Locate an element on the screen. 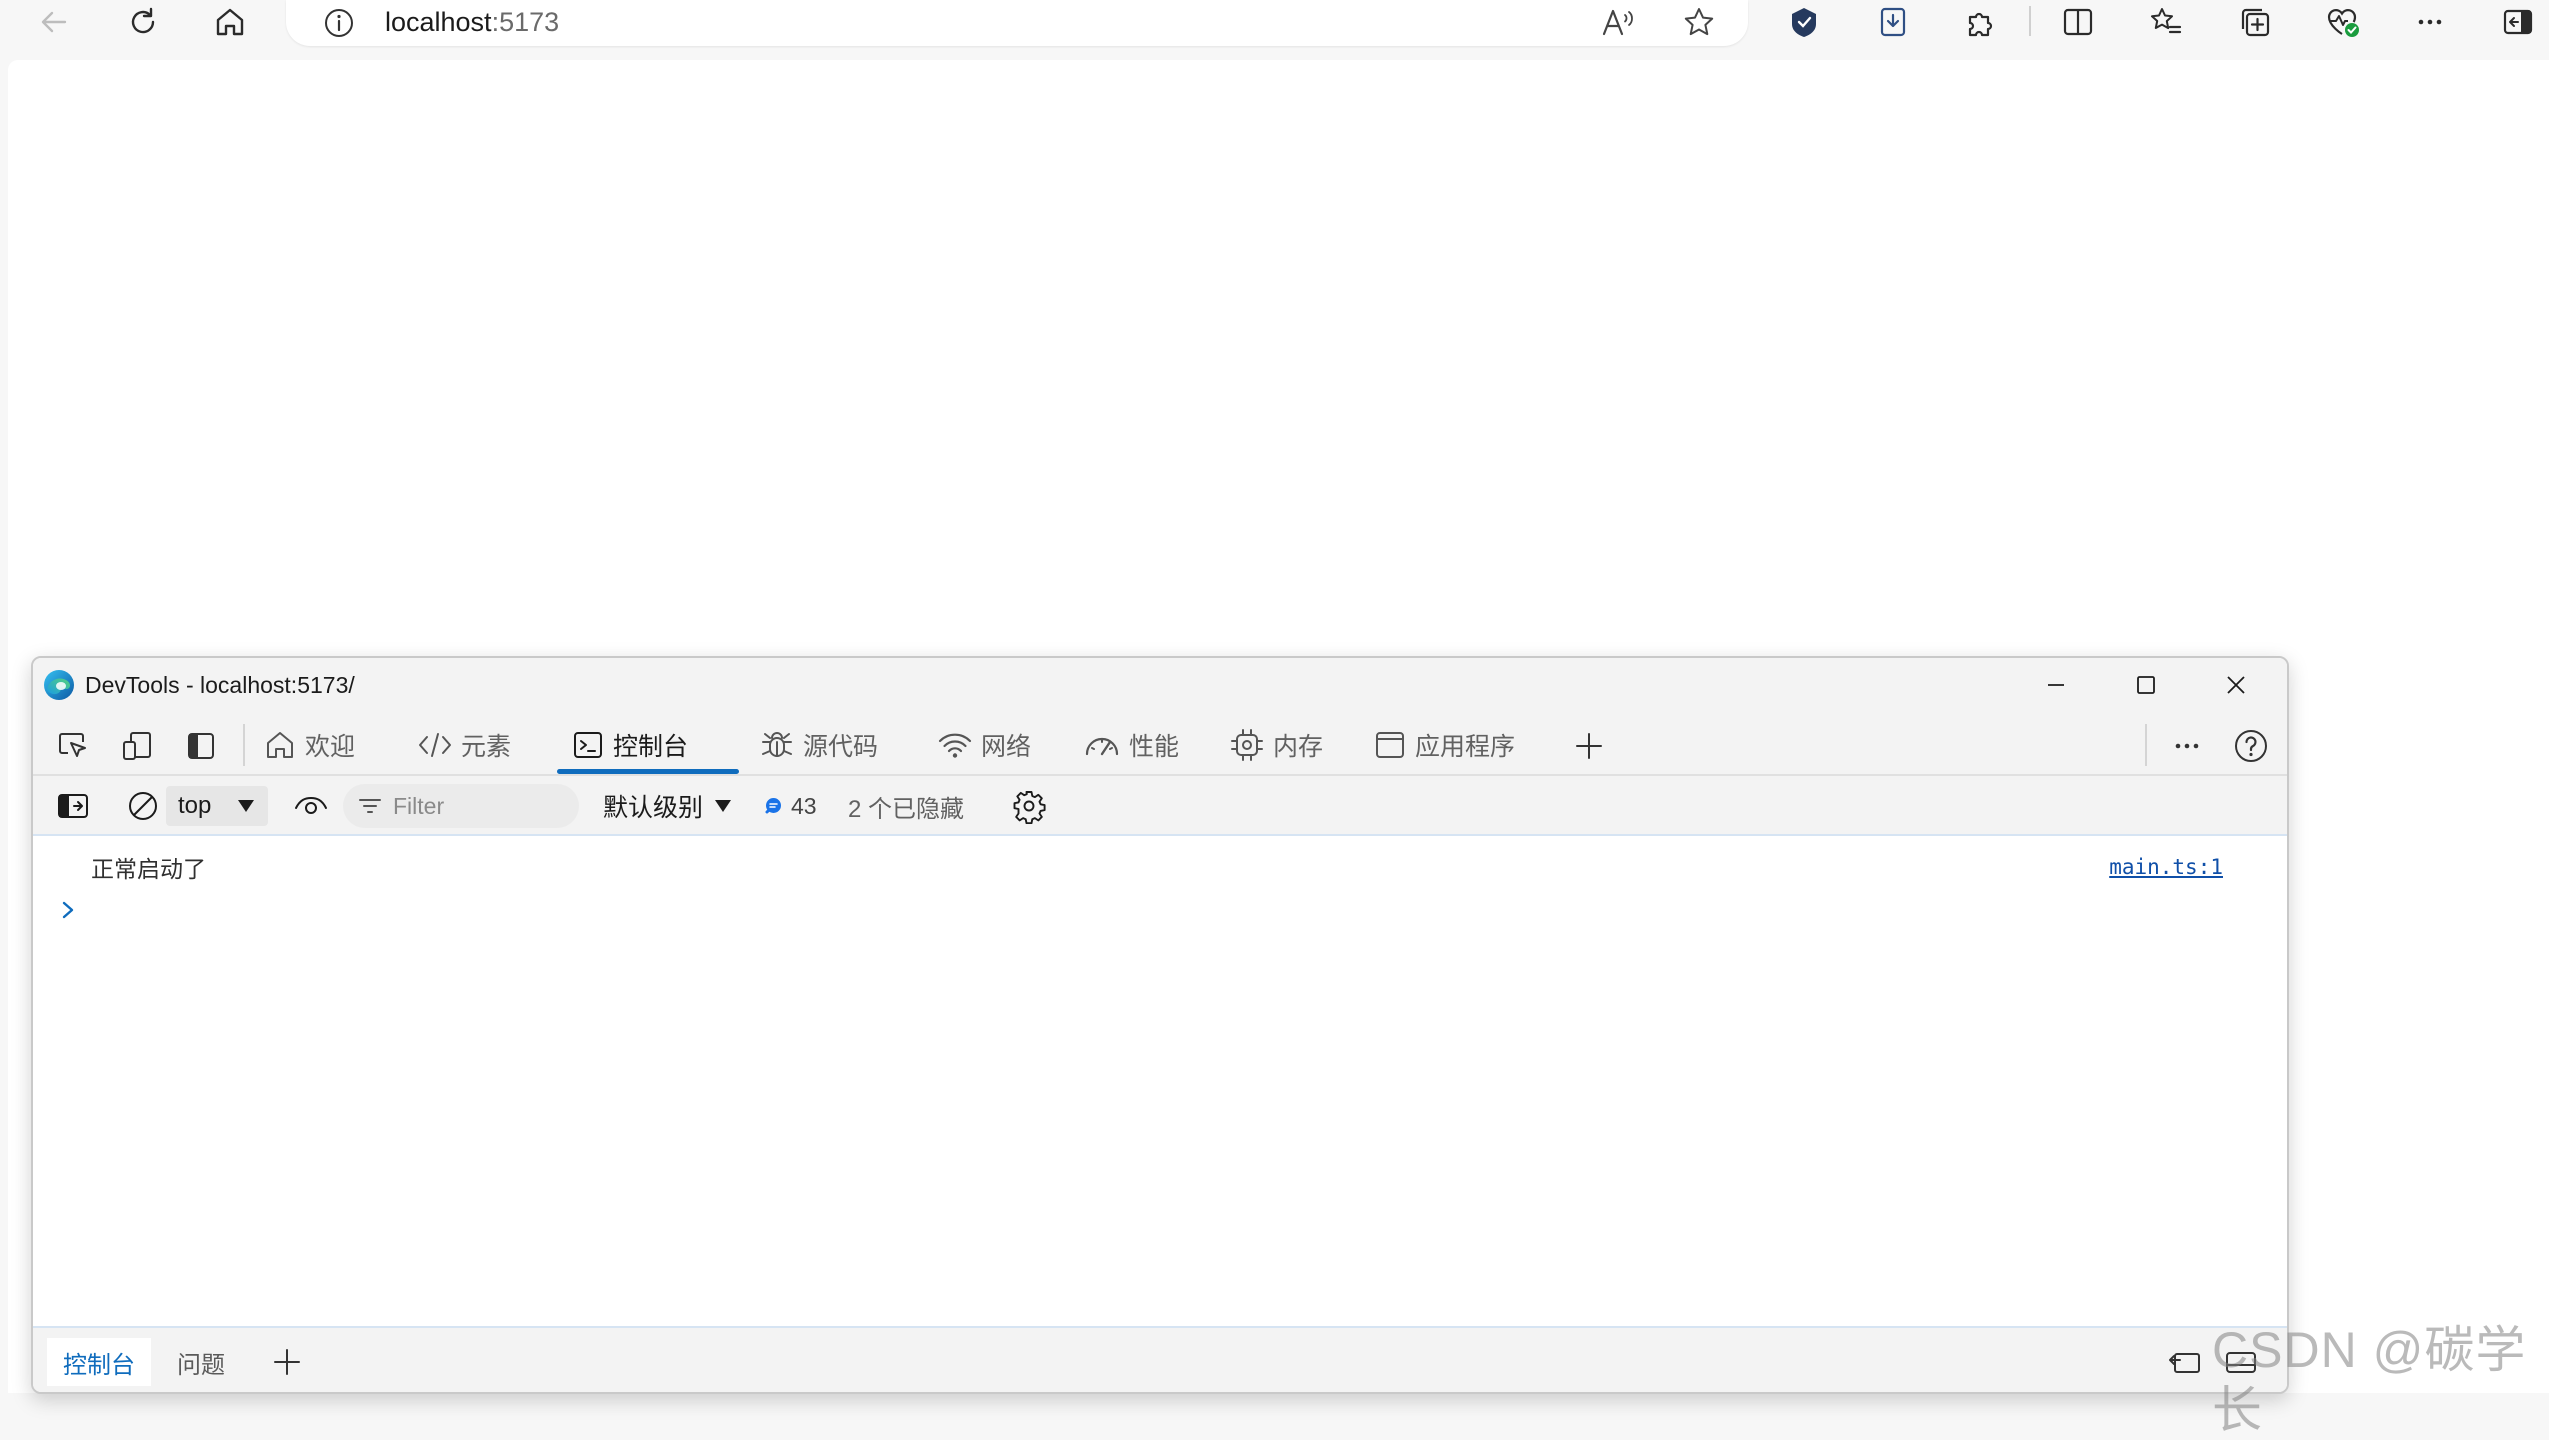 This screenshot has width=2549, height=1440. tab-performance: 性能 is located at coordinates (1131, 745).